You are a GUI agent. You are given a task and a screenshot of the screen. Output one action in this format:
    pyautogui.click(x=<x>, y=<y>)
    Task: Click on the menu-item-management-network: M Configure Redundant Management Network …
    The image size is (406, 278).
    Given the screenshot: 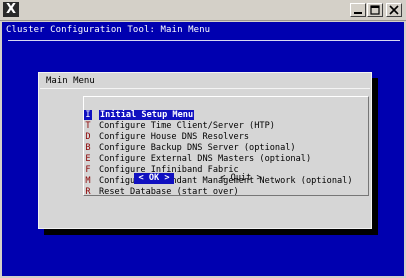 What is the action you would take?
    pyautogui.click(x=218, y=176)
    